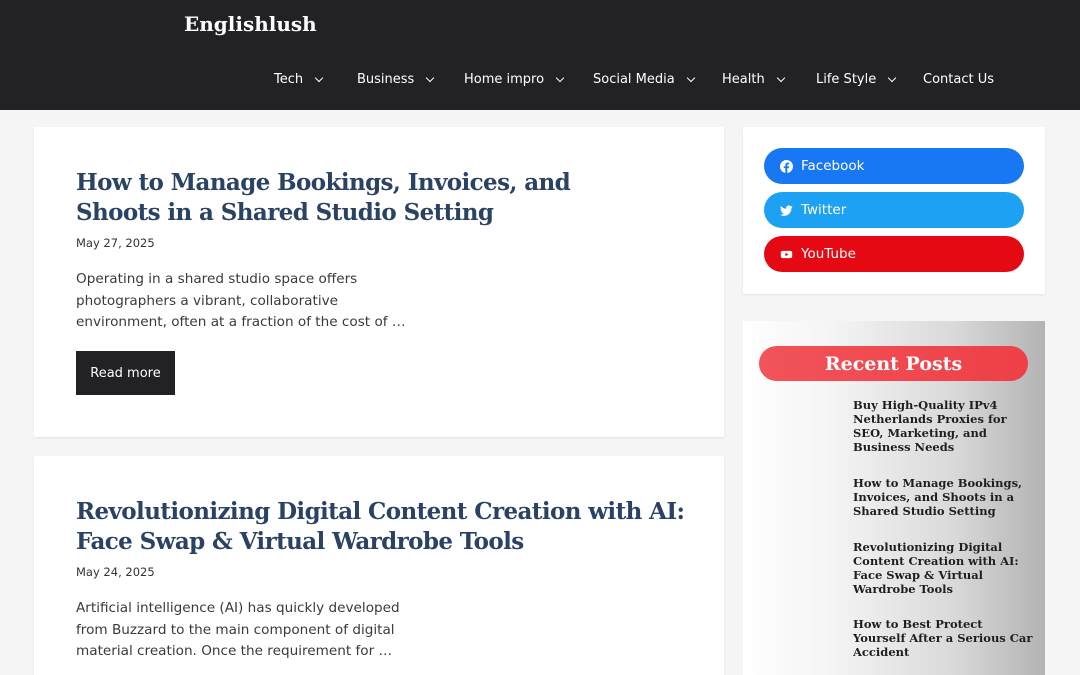 The width and height of the screenshot is (1080, 675). Describe the element at coordinates (250, 24) in the screenshot. I see `site-title: Englishlush` at that location.